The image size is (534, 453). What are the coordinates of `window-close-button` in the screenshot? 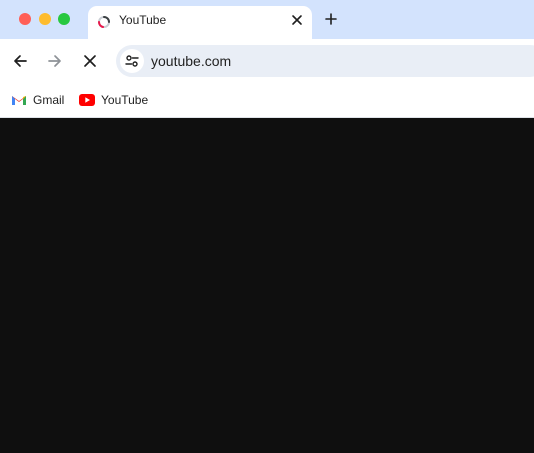 It's located at (25, 19).